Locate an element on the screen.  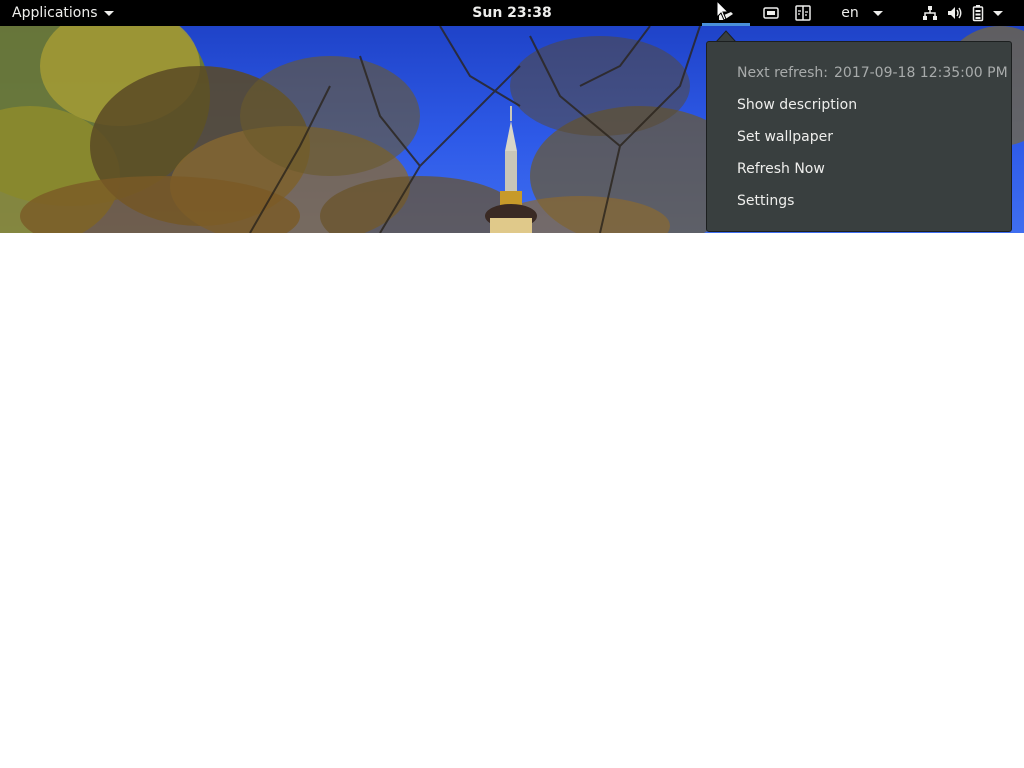
clock-label: Sun 23:38 is located at coordinates (511, 13).